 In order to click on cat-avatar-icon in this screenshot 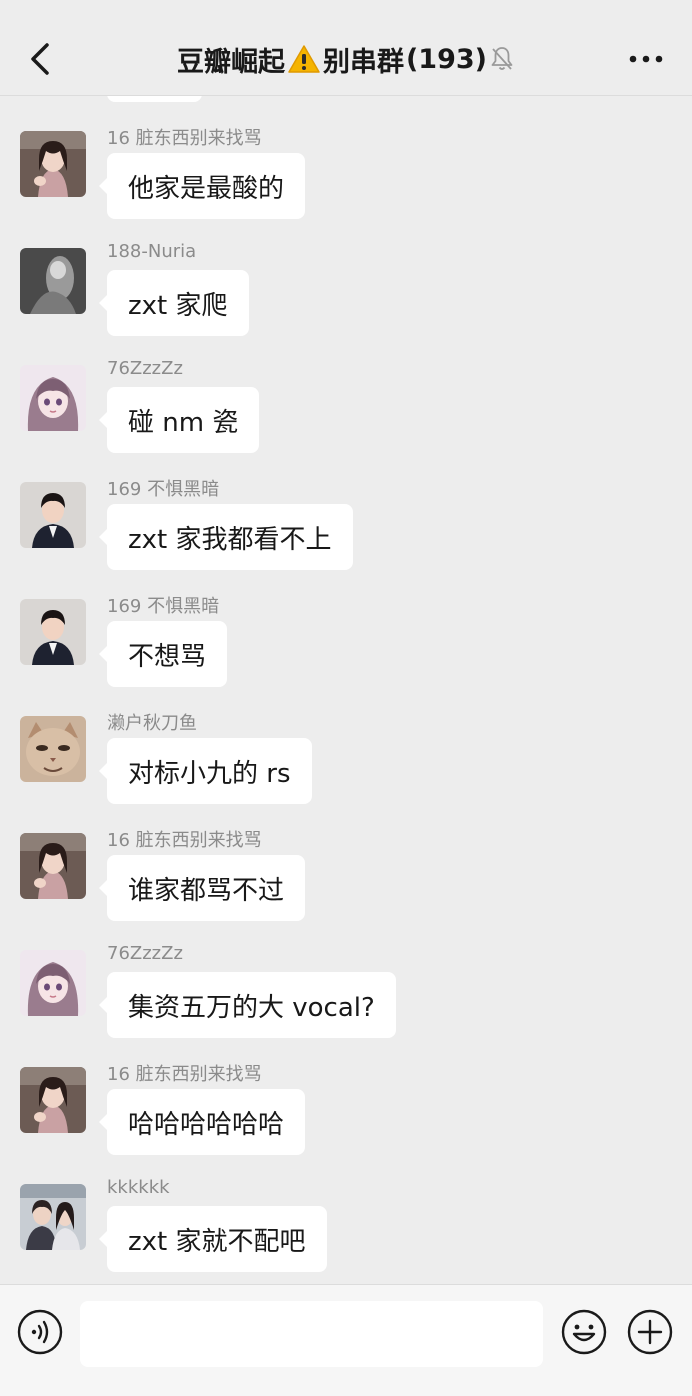, I will do `click(53, 749)`.